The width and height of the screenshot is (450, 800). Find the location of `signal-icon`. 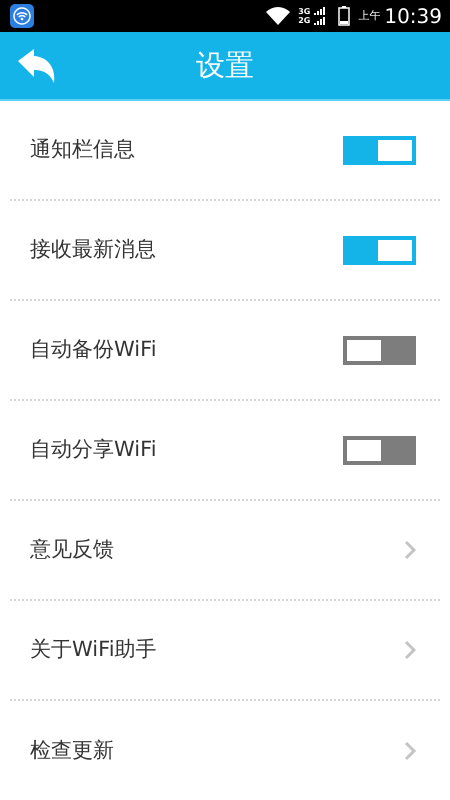

signal-icon is located at coordinates (320, 16).